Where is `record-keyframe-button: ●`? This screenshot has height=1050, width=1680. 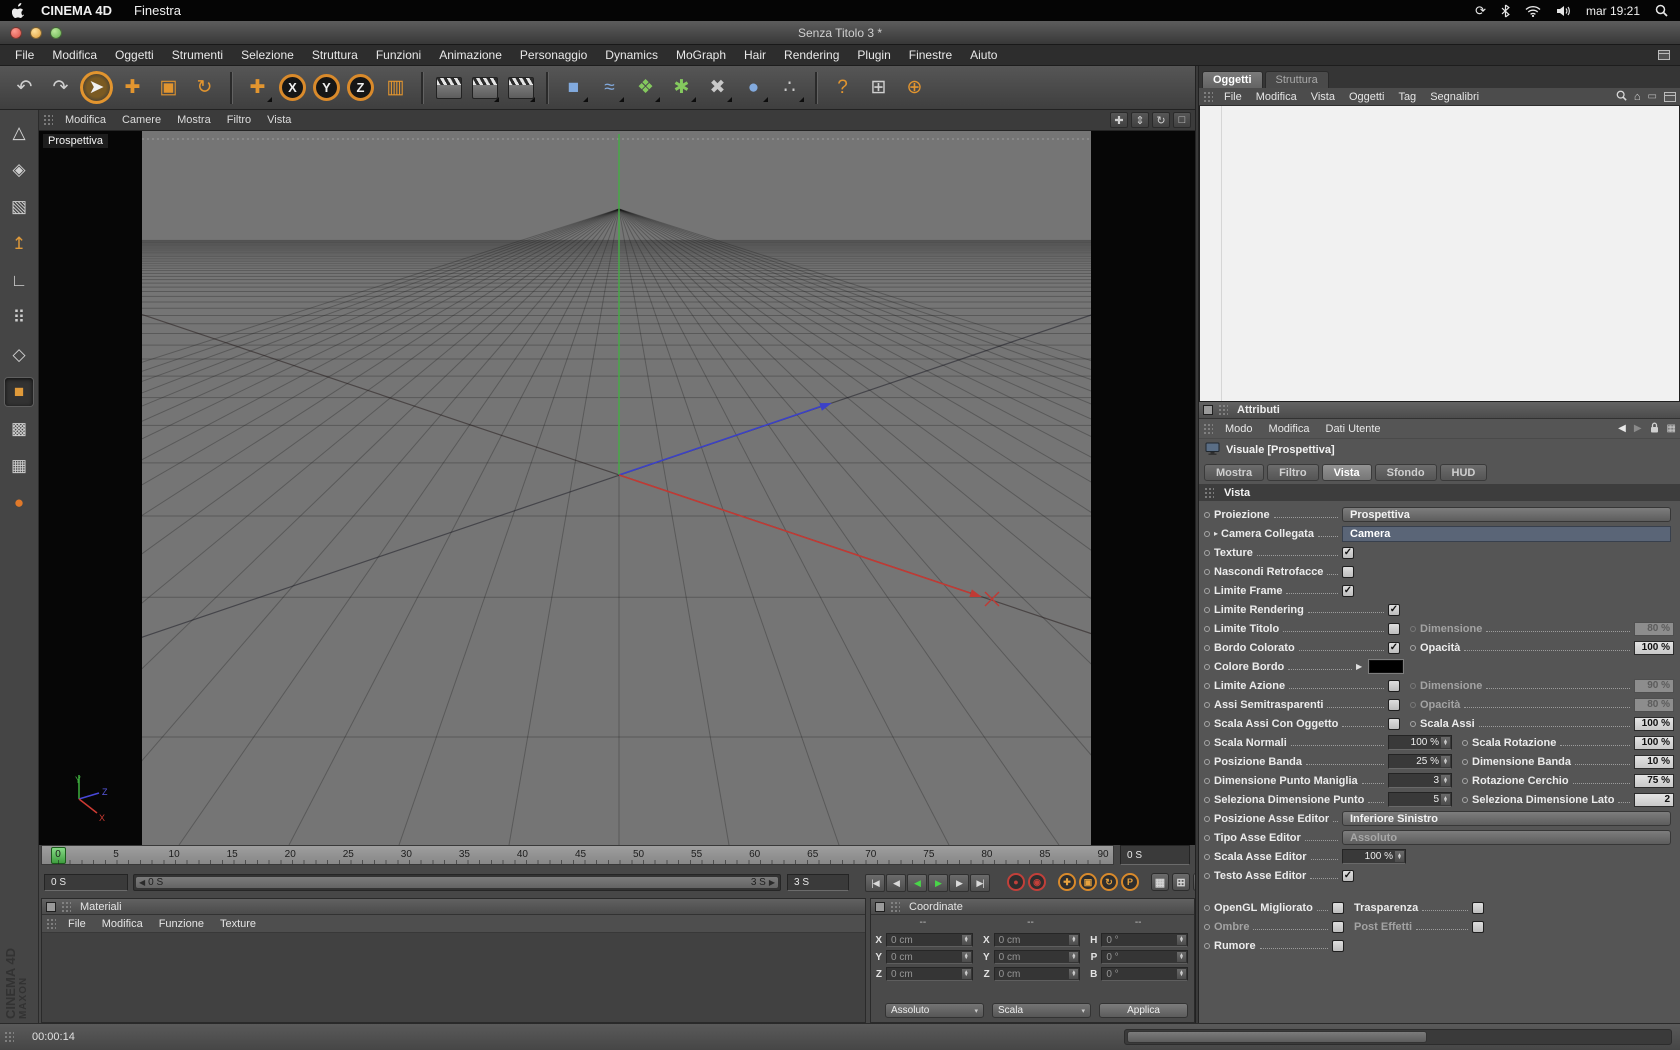
record-keyframe-button: ● is located at coordinates (1016, 882).